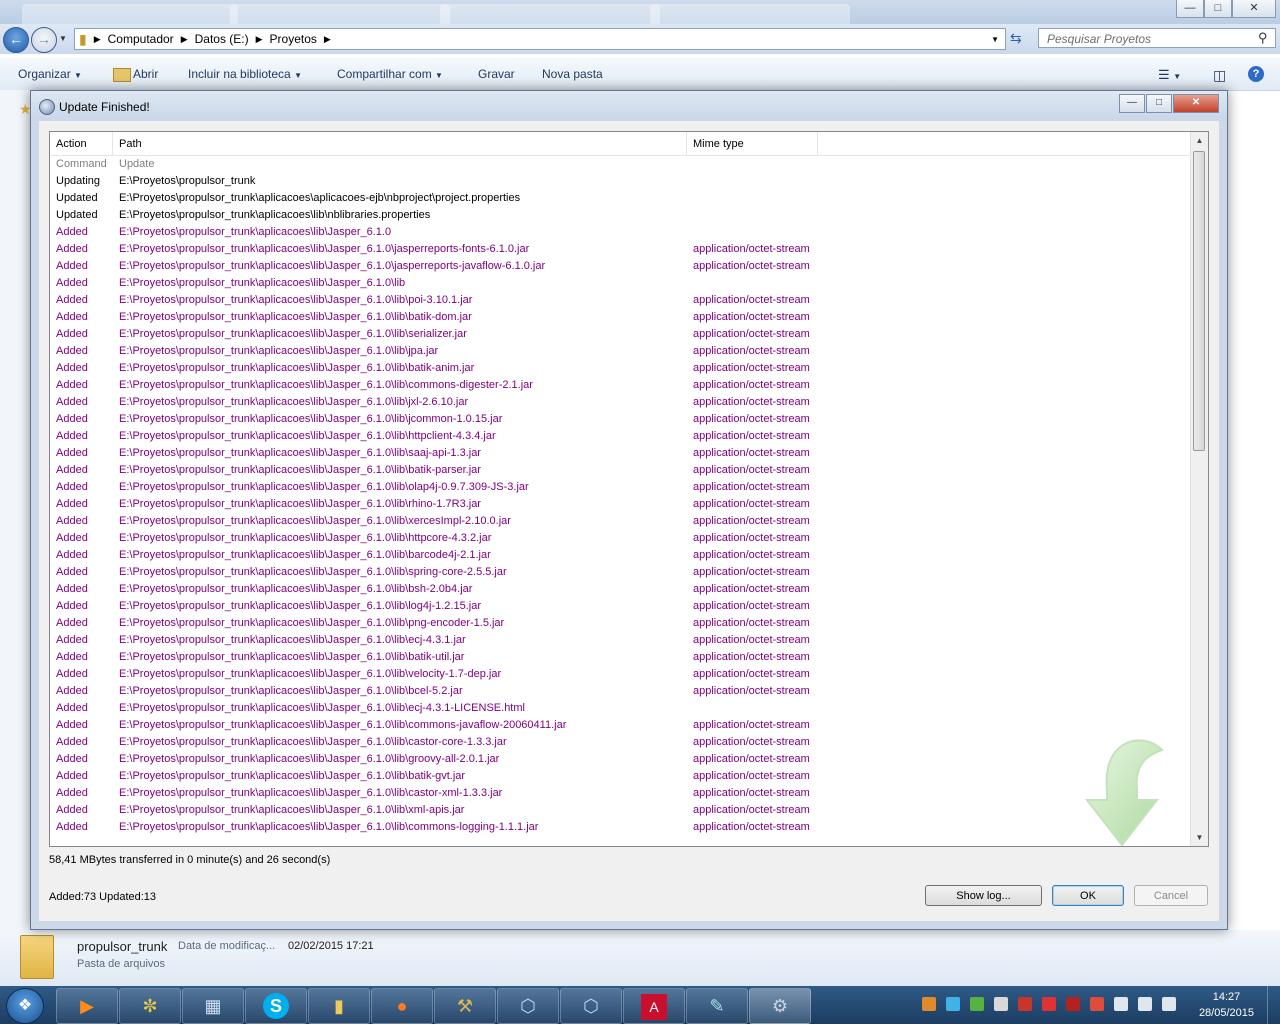 Image resolution: width=1280 pixels, height=1024 pixels. What do you see at coordinates (620, 164) in the screenshot?
I see `table-row: Command Update` at bounding box center [620, 164].